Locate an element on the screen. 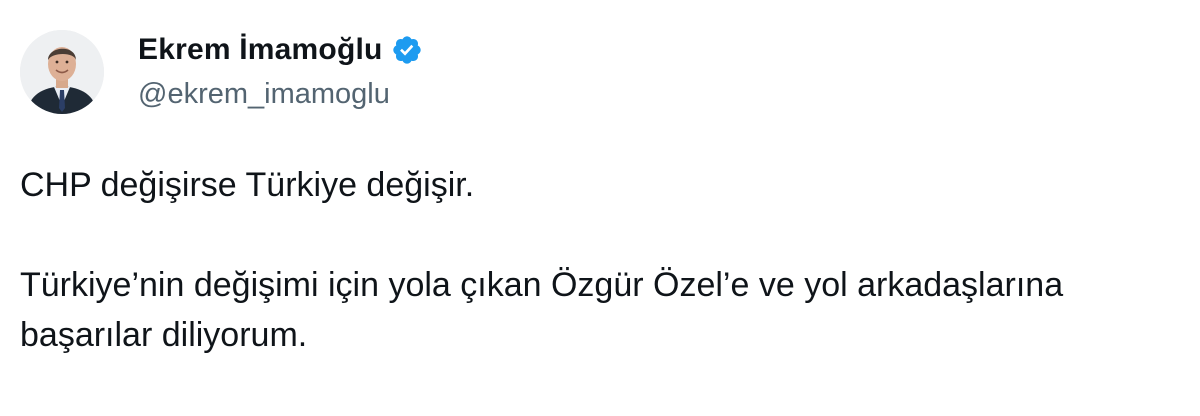 The width and height of the screenshot is (1200, 416). tweet-paragraph: CHP değişirse Türkiye değişir. is located at coordinates (247, 185).